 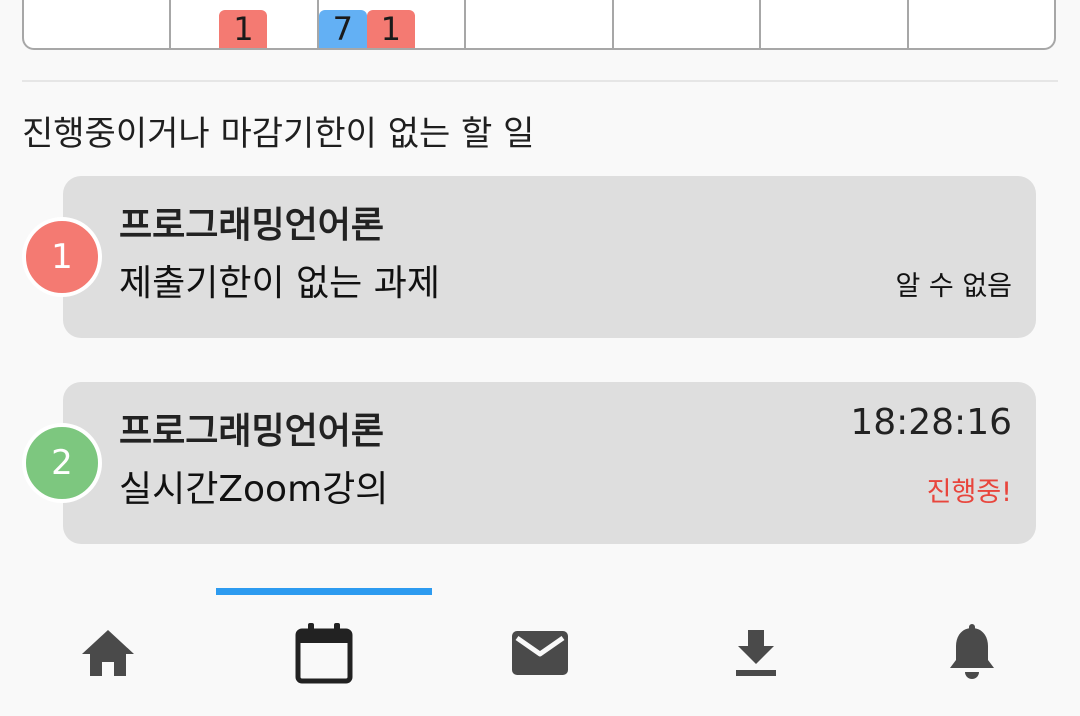 What do you see at coordinates (540, 652) in the screenshot?
I see `mail-icon` at bounding box center [540, 652].